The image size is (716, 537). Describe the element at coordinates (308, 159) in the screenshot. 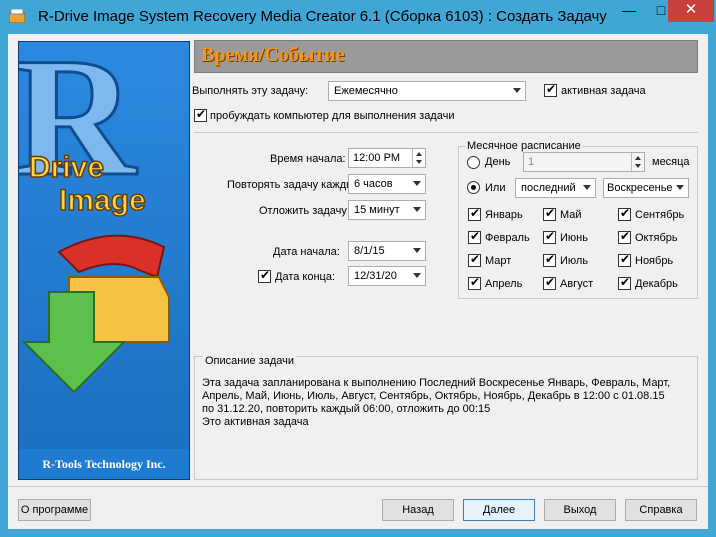

I see `start-time-label: Время начала:` at that location.